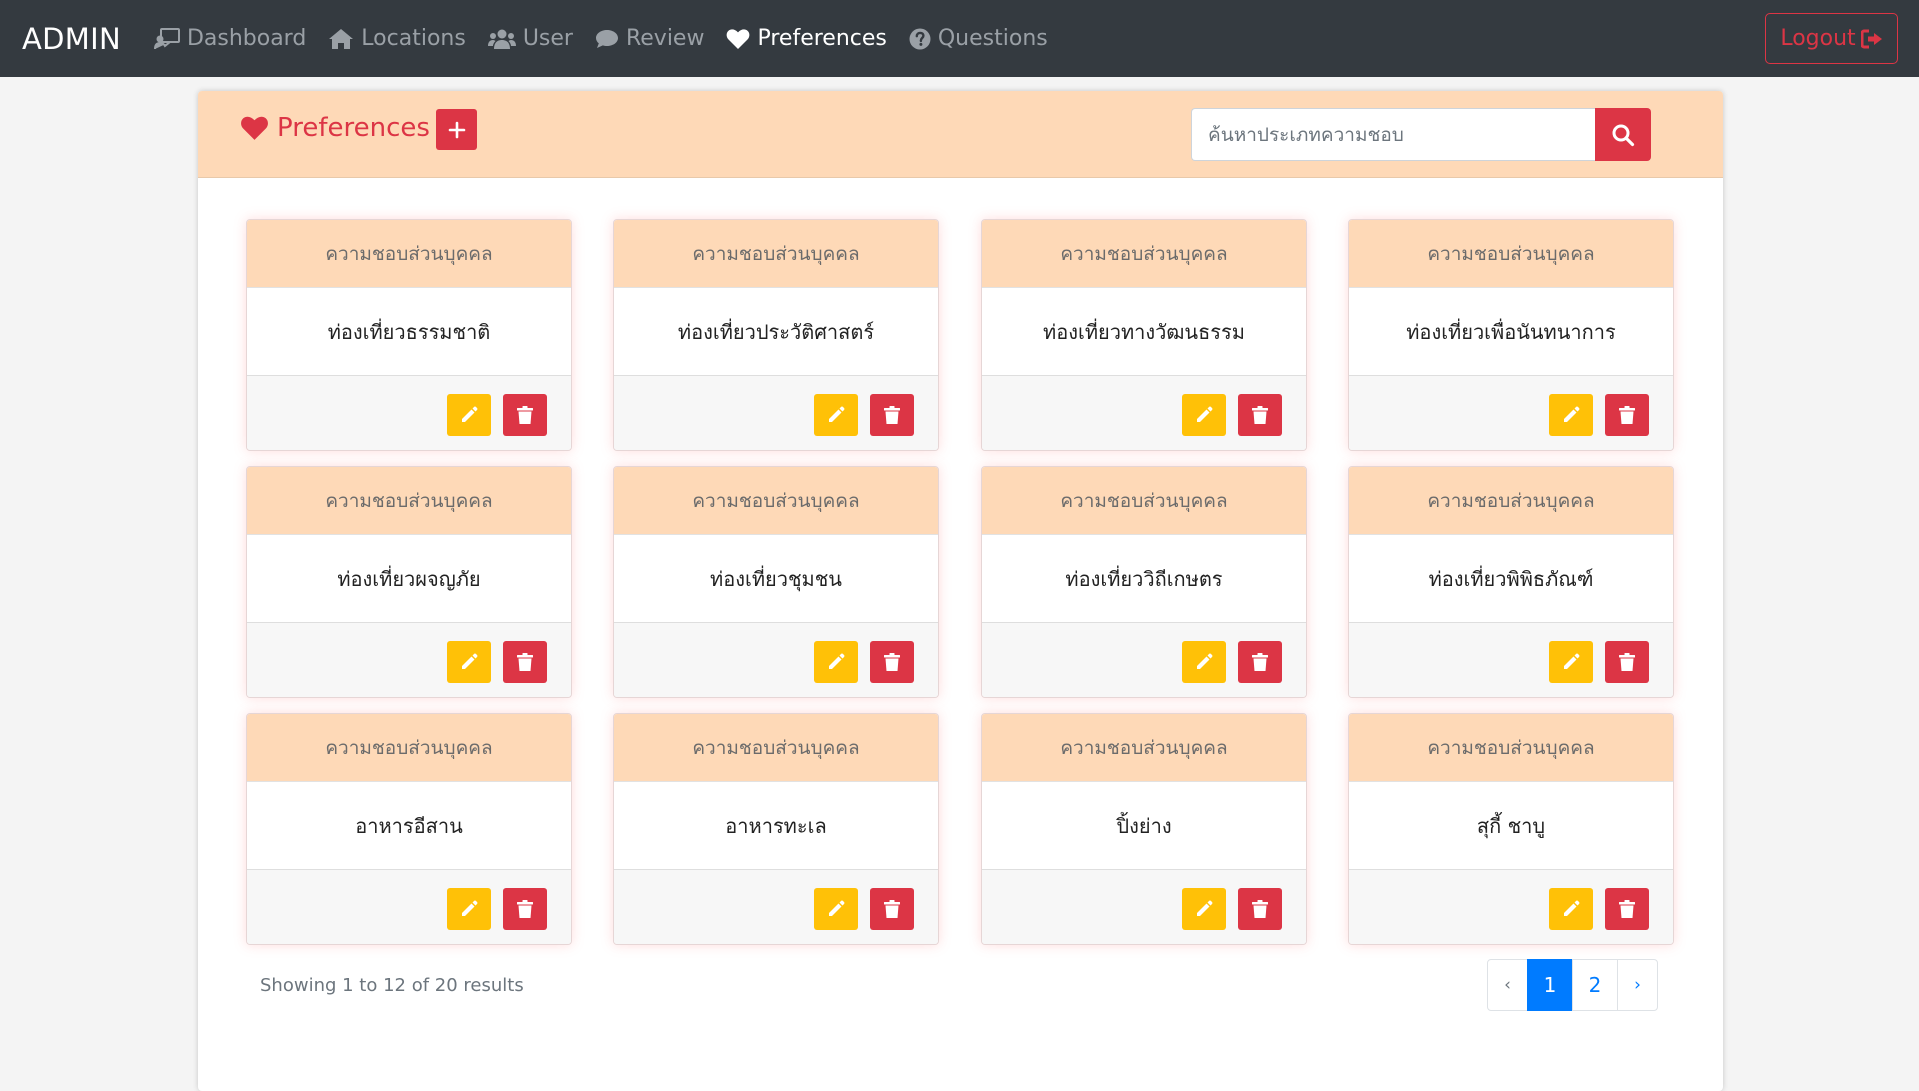 The height and width of the screenshot is (1091, 1919). Describe the element at coordinates (920, 38) in the screenshot. I see `question-circle-icon` at that location.